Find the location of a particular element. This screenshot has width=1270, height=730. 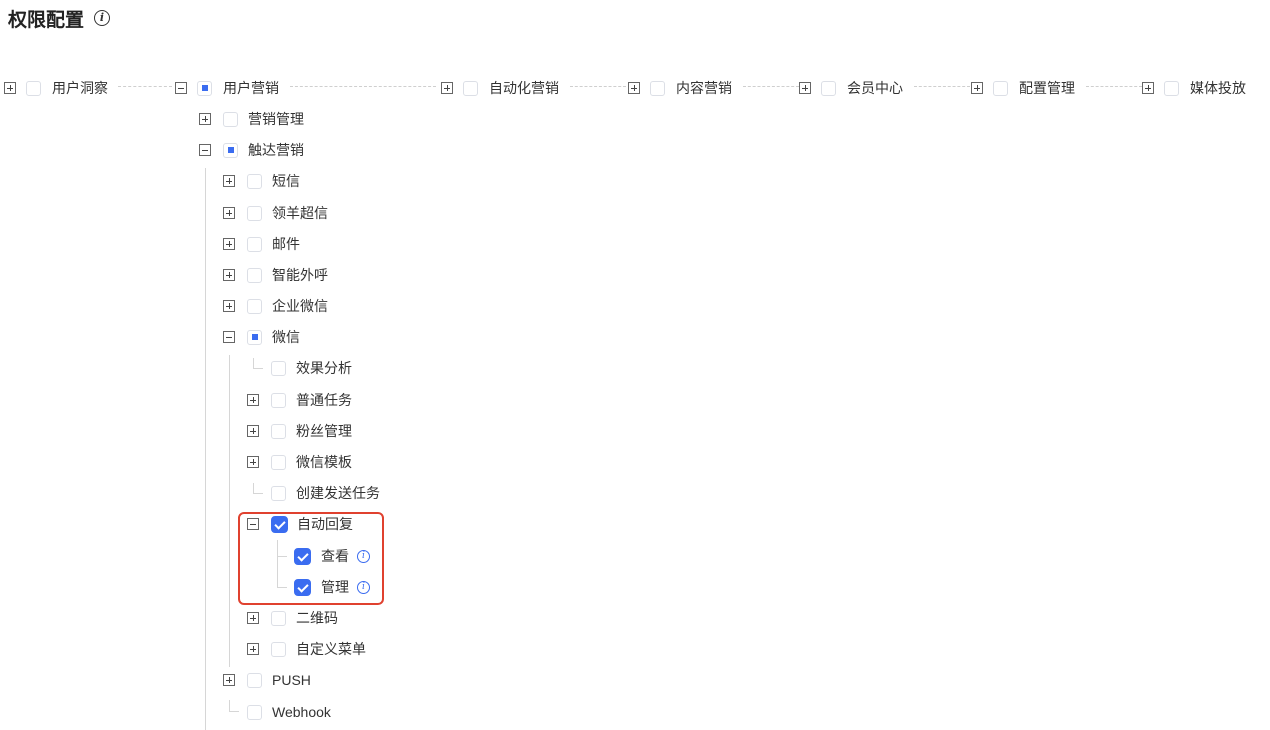

tree-node-fans-management: 粉丝管理 is located at coordinates (299, 431).